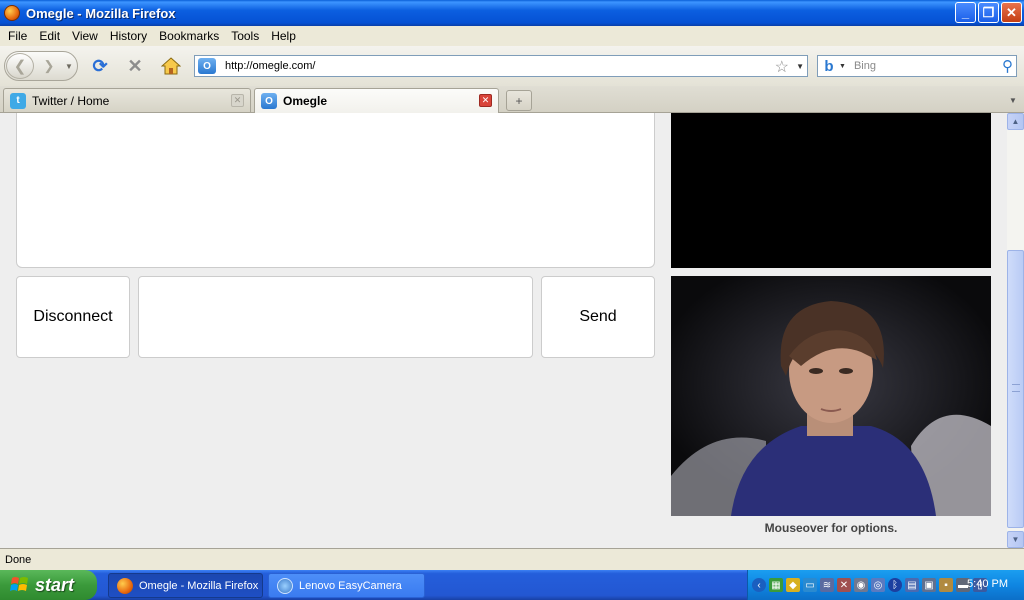 The image size is (1024, 600). What do you see at coordinates (810, 585) in the screenshot?
I see `display-icon: ▭` at bounding box center [810, 585].